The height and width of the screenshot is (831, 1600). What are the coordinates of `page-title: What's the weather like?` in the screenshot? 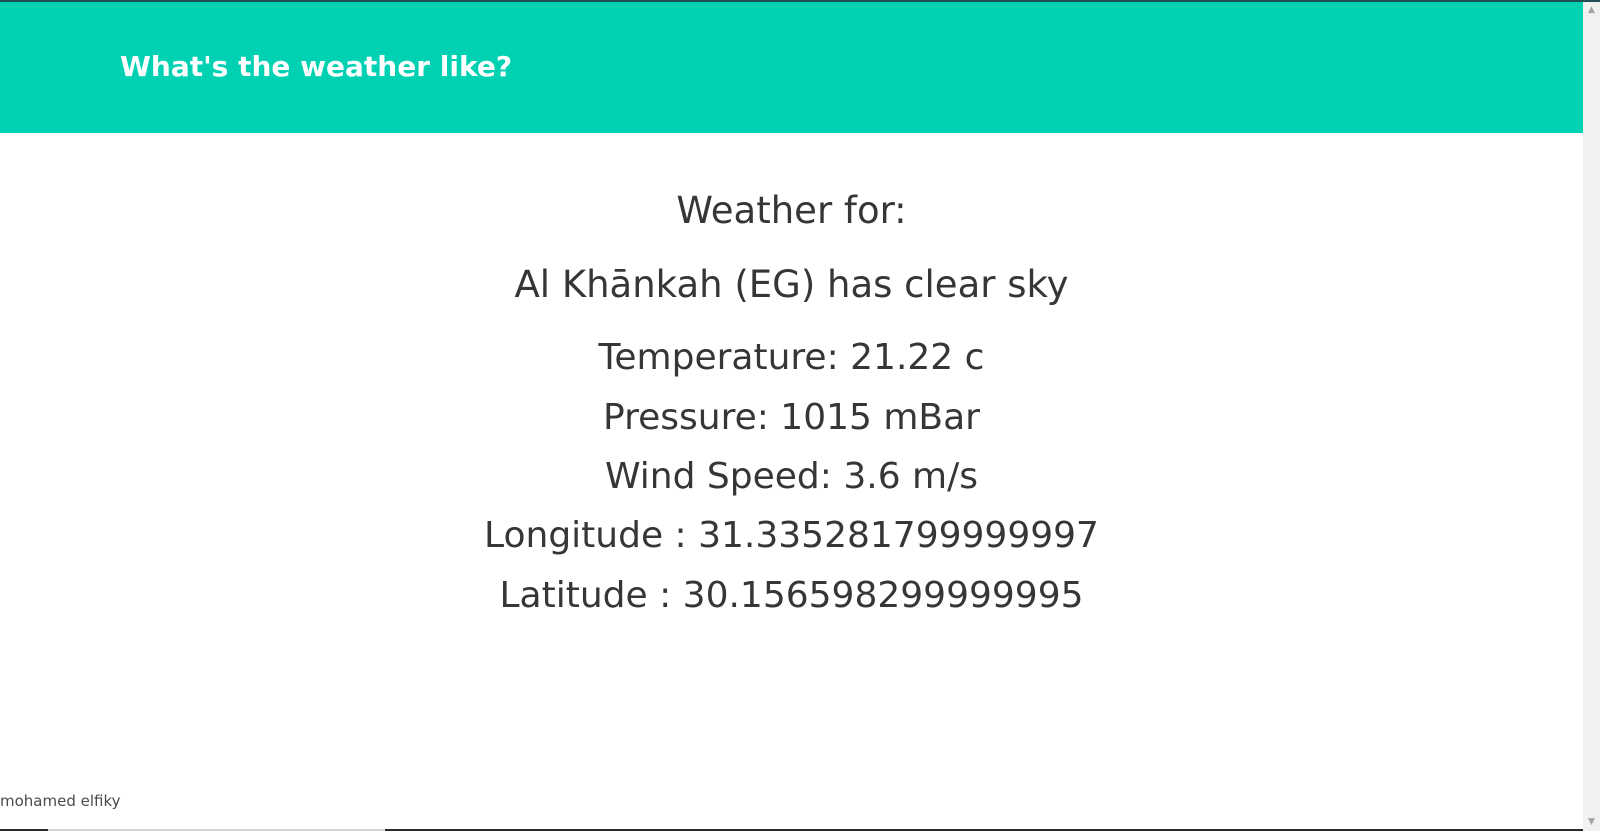 It's located at (316, 66).